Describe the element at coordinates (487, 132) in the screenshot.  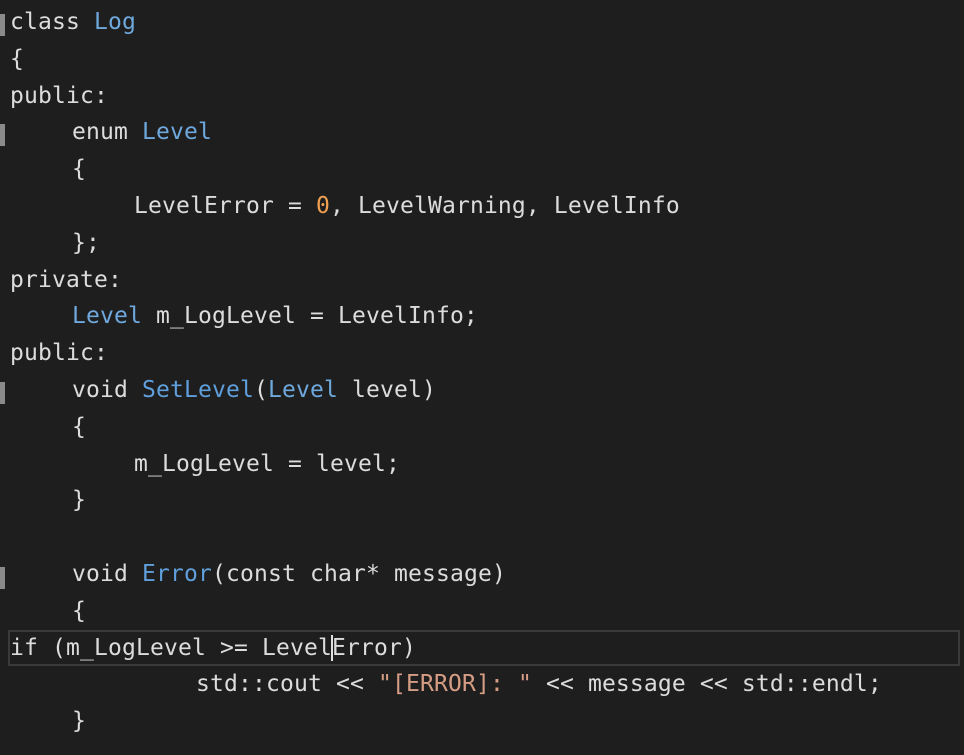
I see `code-line: enum Level` at that location.